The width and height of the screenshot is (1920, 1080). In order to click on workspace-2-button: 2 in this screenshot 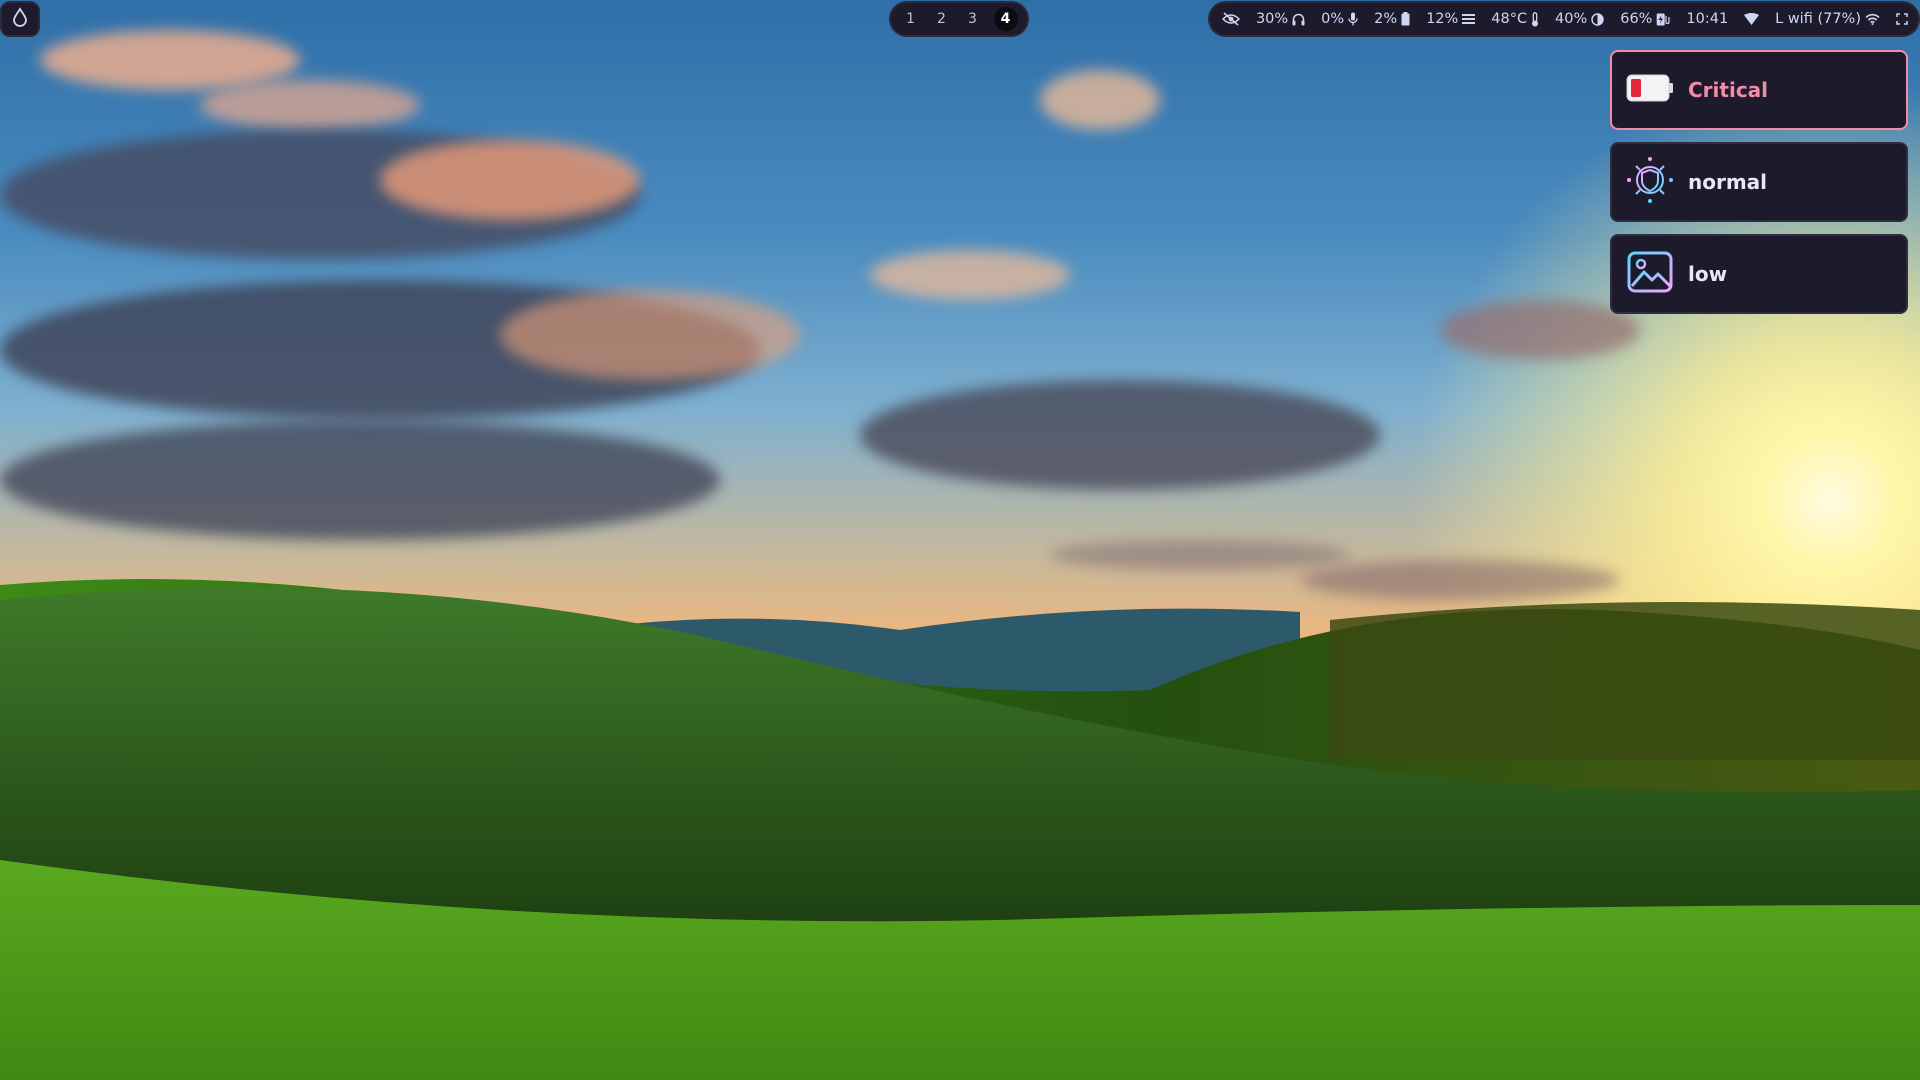, I will do `click(942, 19)`.